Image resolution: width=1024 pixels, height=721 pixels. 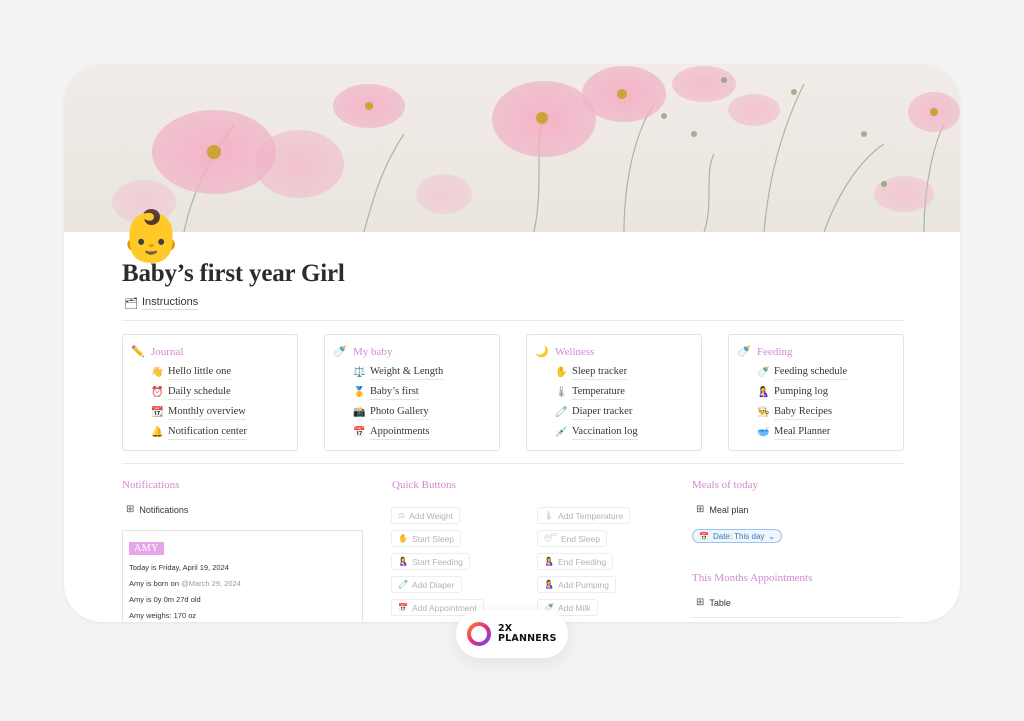 I want to click on link-label: Feeding schedule, so click(x=811, y=372).